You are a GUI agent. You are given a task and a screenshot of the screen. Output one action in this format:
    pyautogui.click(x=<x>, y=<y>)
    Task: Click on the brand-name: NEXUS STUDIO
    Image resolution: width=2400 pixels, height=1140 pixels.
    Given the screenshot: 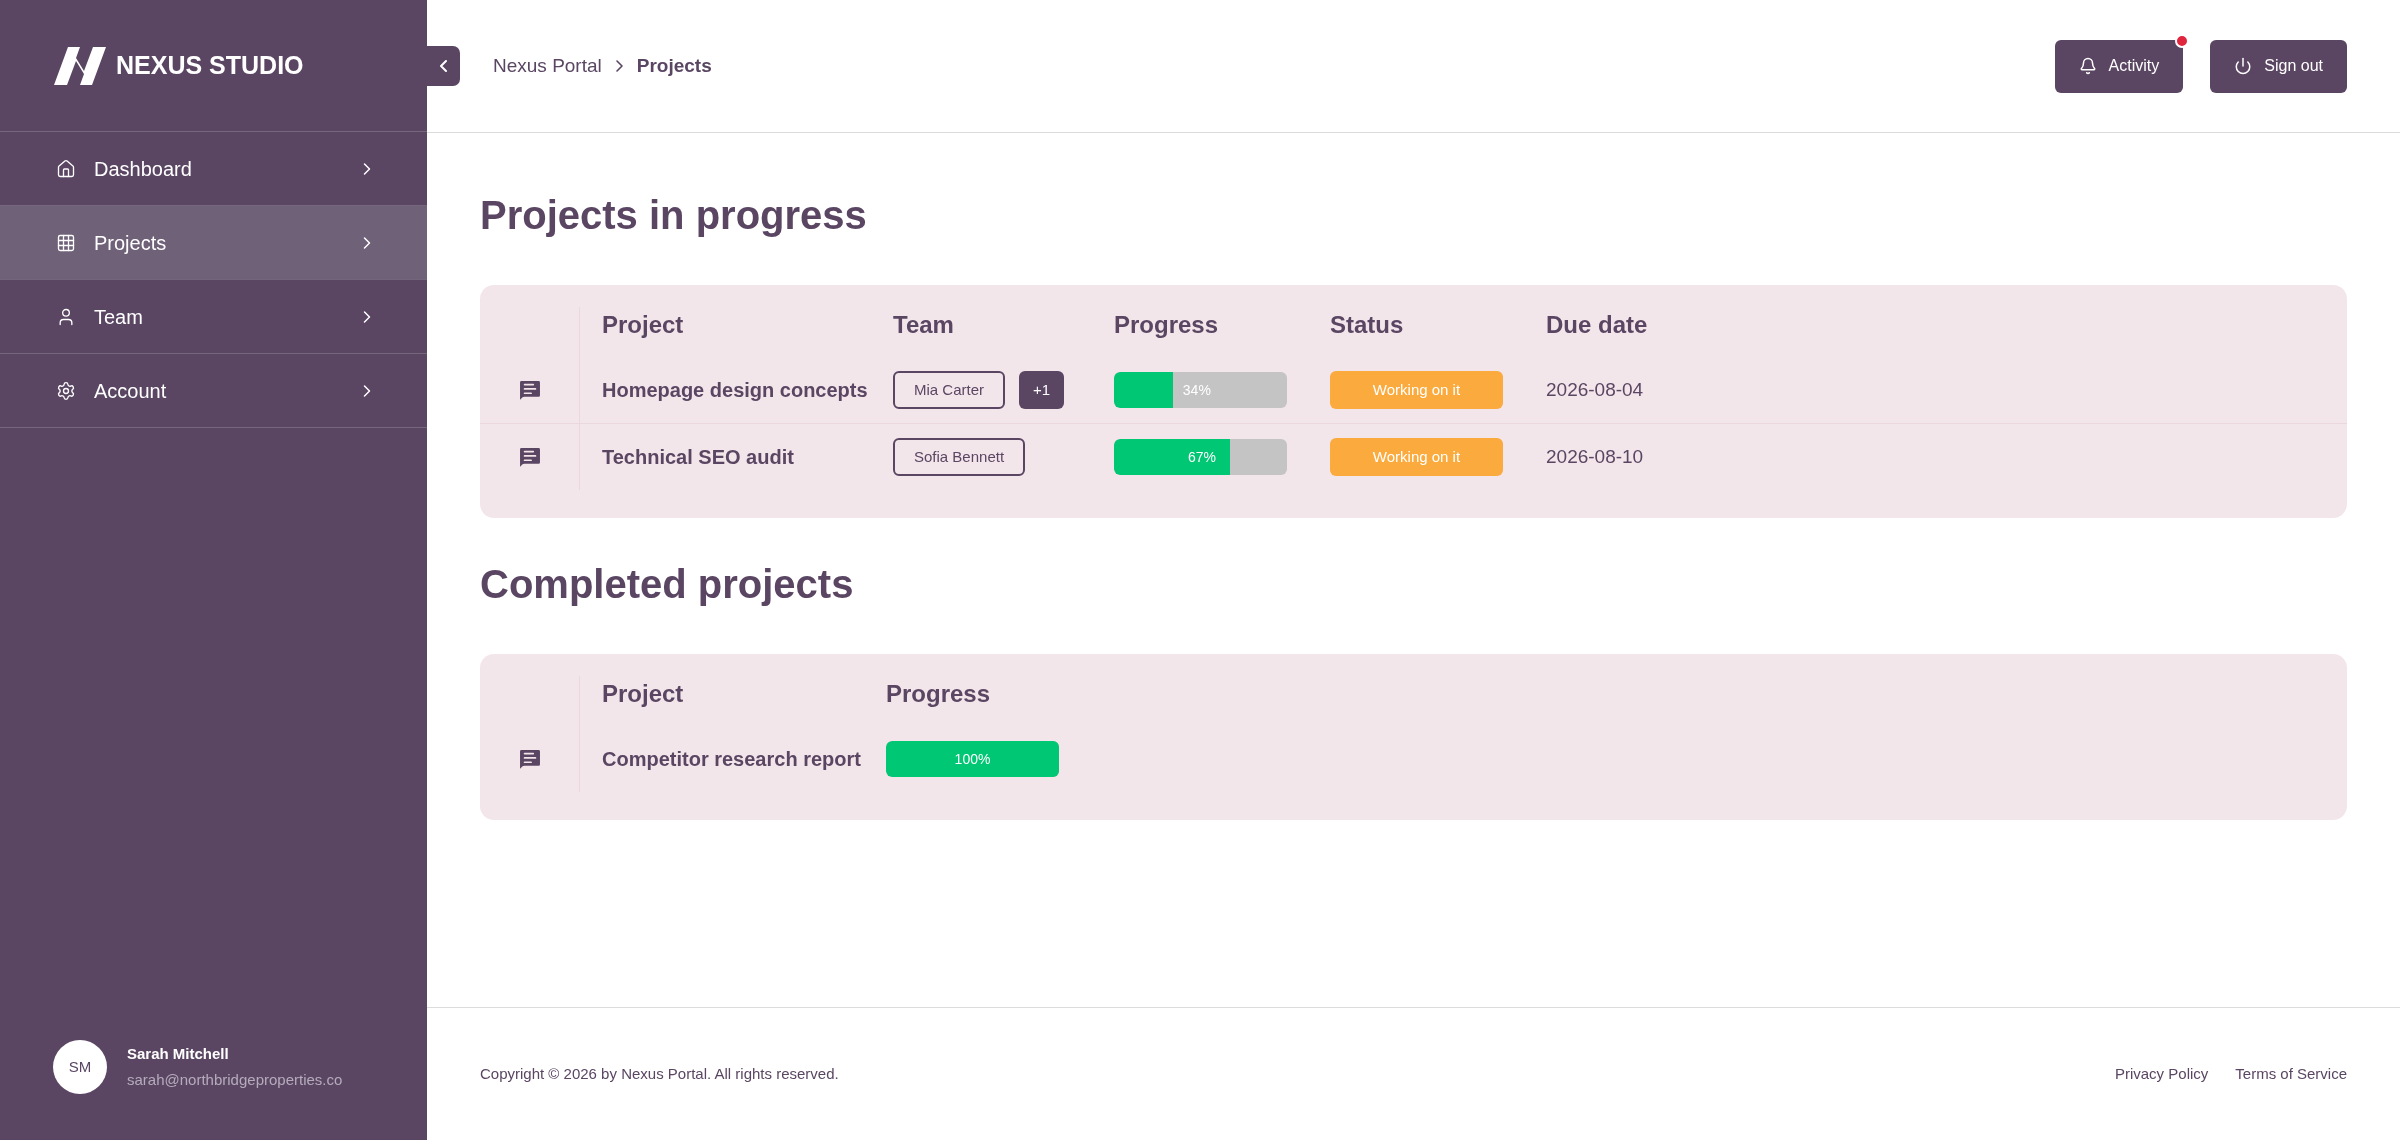 What is the action you would take?
    pyautogui.click(x=210, y=65)
    